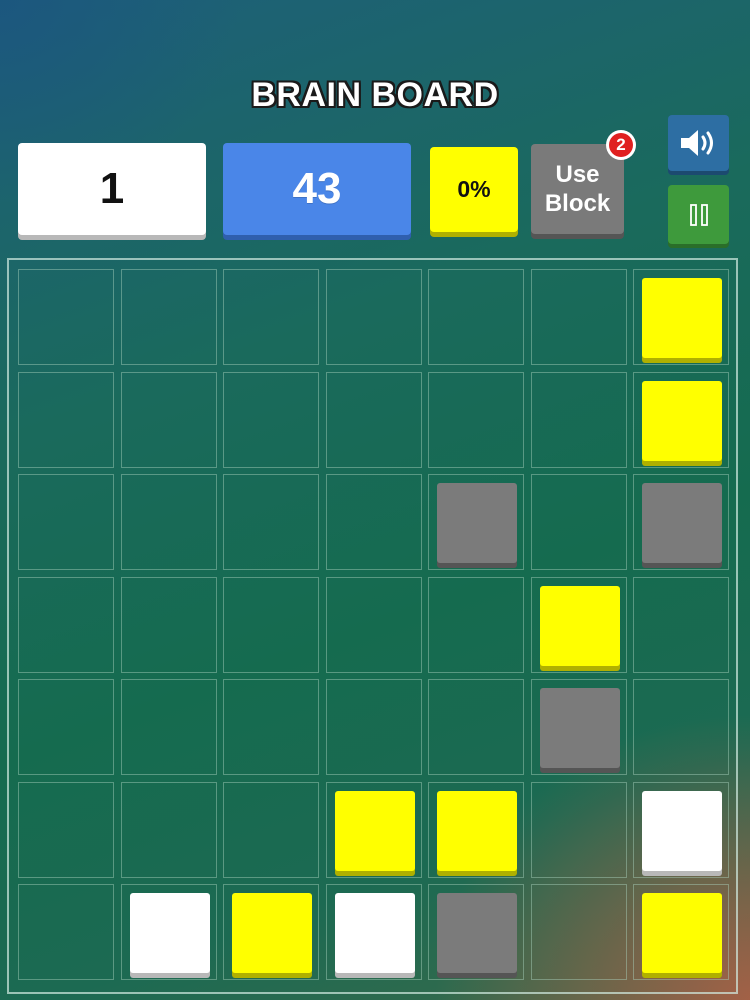 The height and width of the screenshot is (1000, 750). I want to click on board-cell-r7-c4, so click(373, 932).